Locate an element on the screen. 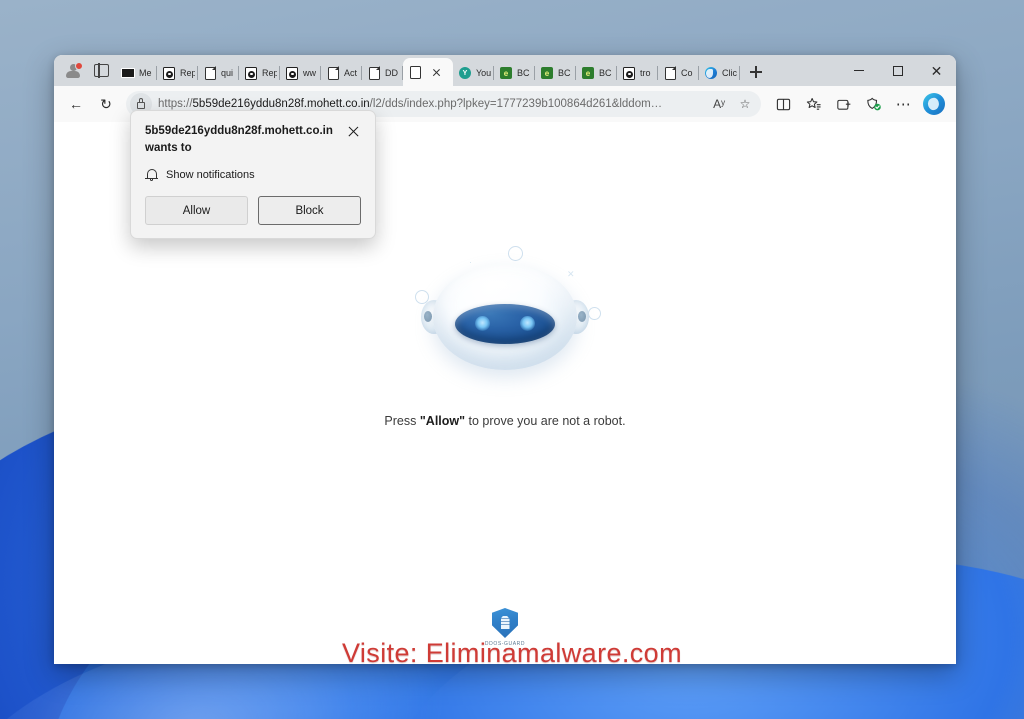 This screenshot has height=719, width=1024. tab-title: Act is located at coordinates (351, 73).